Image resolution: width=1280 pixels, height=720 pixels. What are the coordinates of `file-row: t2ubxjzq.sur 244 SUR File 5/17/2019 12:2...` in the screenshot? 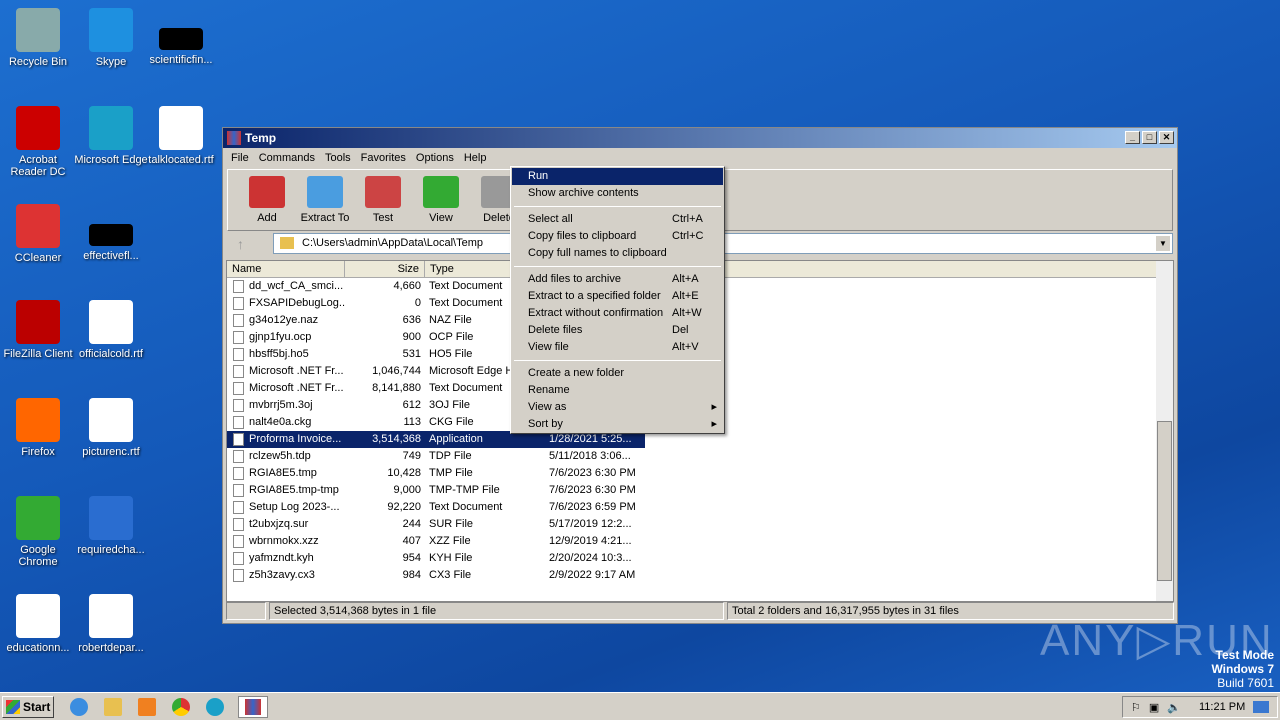 It's located at (700, 524).